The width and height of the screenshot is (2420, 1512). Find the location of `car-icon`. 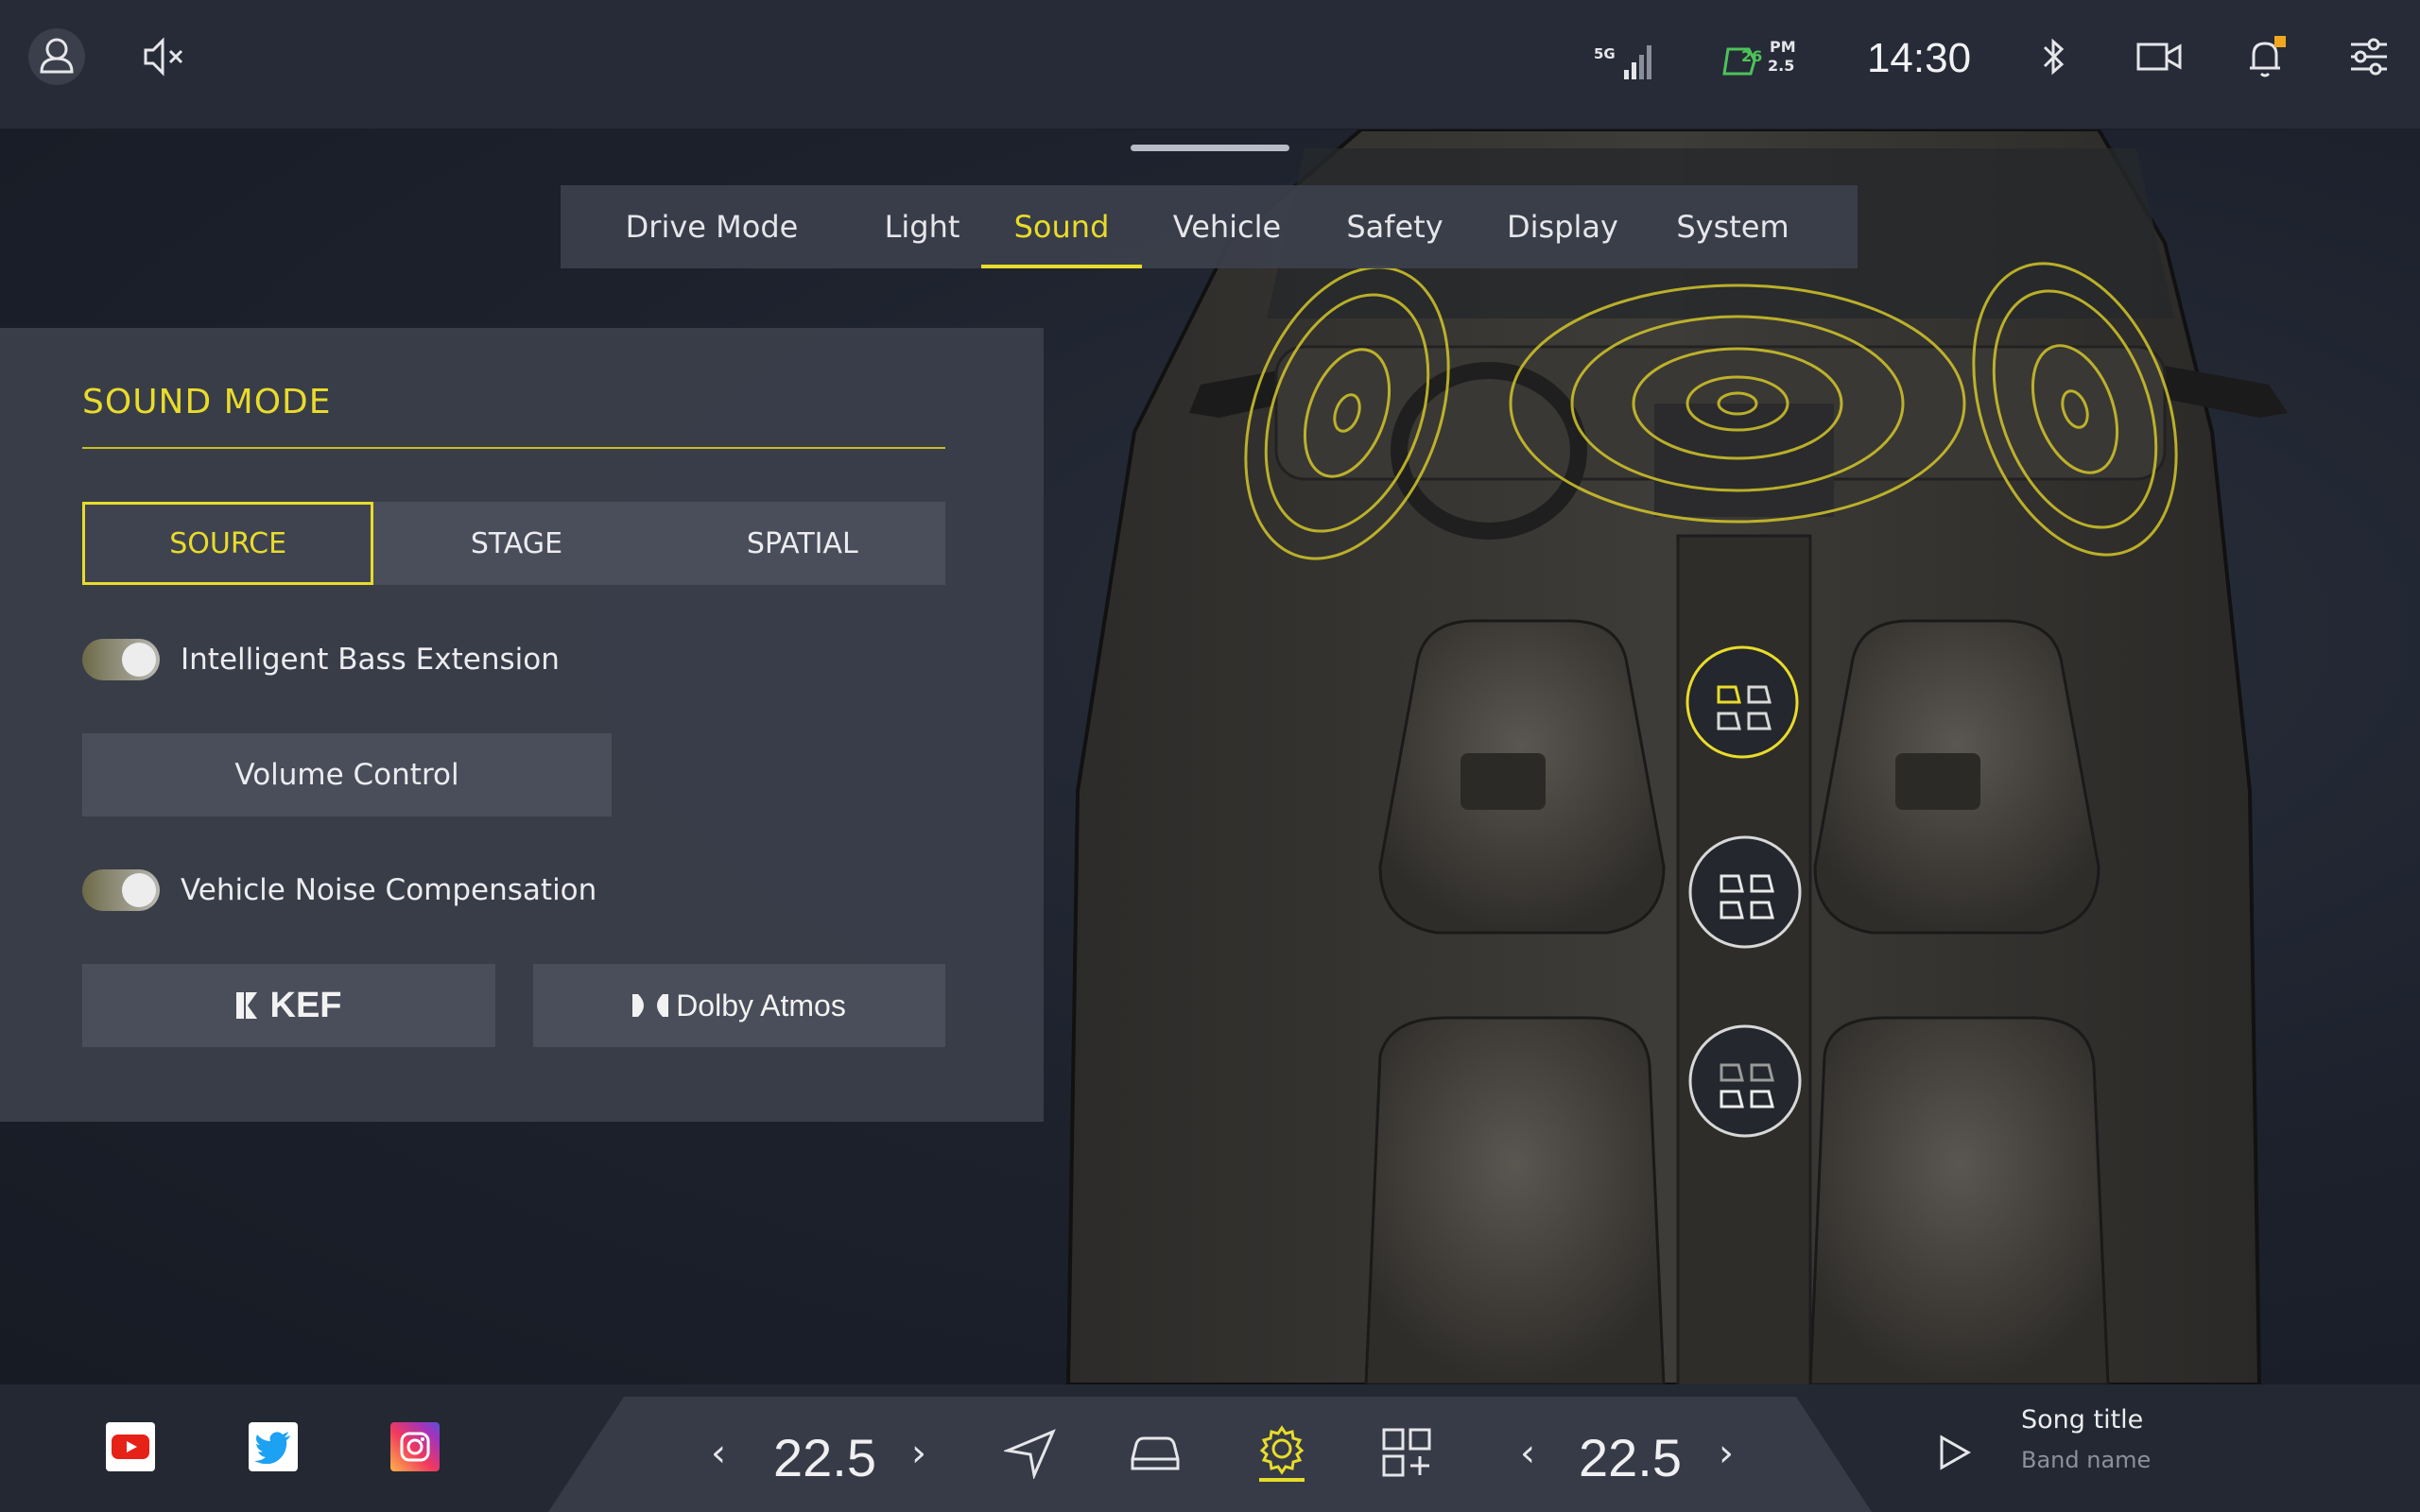

car-icon is located at coordinates (1155, 1452).